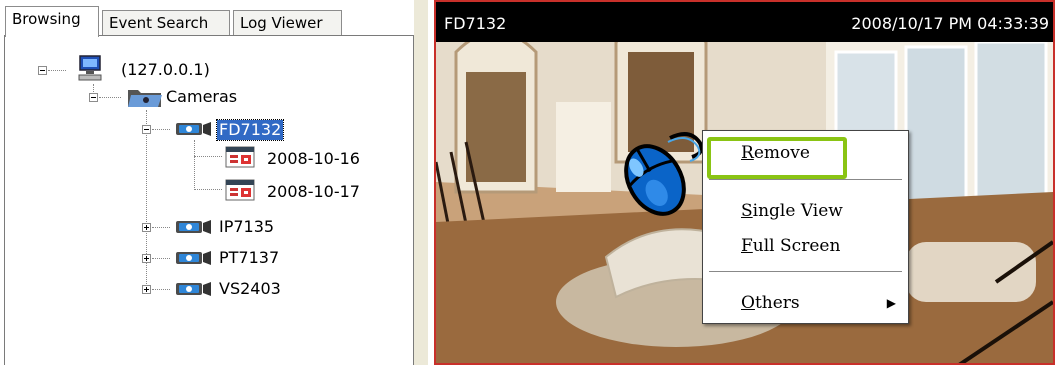 This screenshot has width=1055, height=365. What do you see at coordinates (475, 23) in the screenshot?
I see `camera-name: FD7132` at bounding box center [475, 23].